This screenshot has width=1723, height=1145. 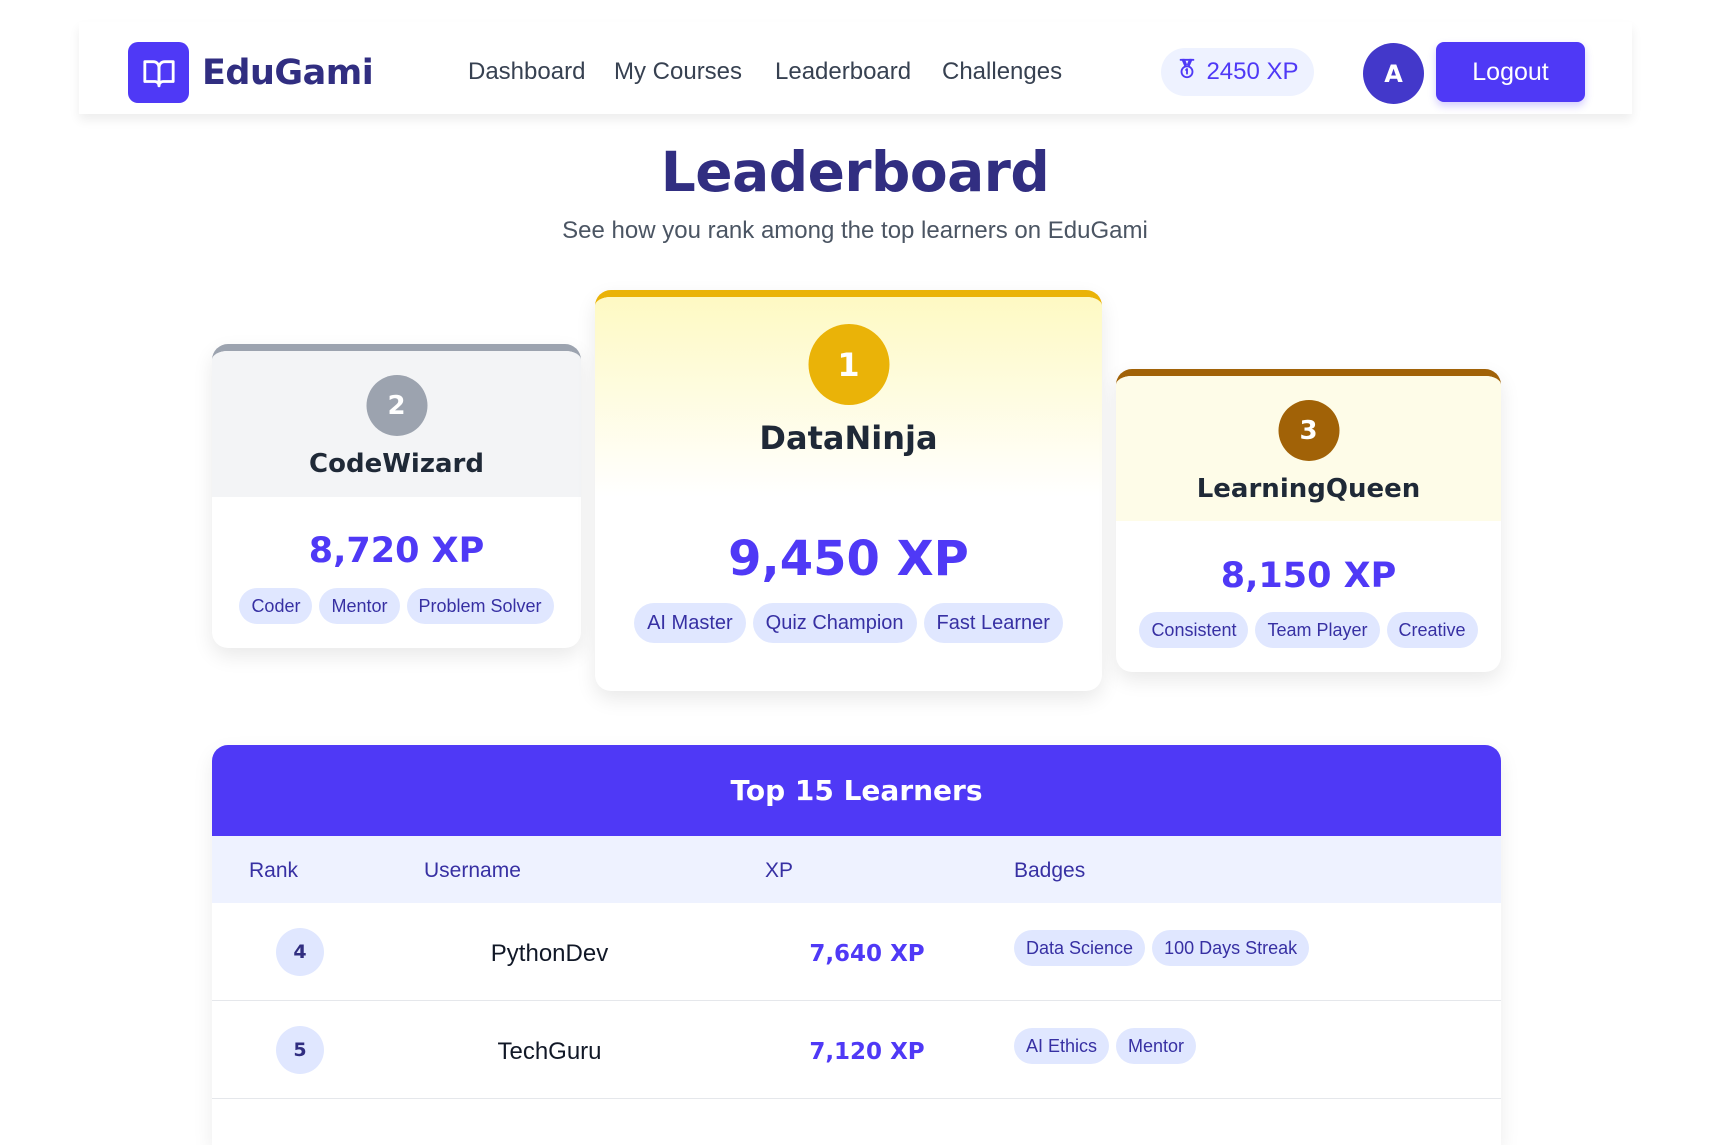 What do you see at coordinates (1050, 870) in the screenshot?
I see `column-header-badges: Badges` at bounding box center [1050, 870].